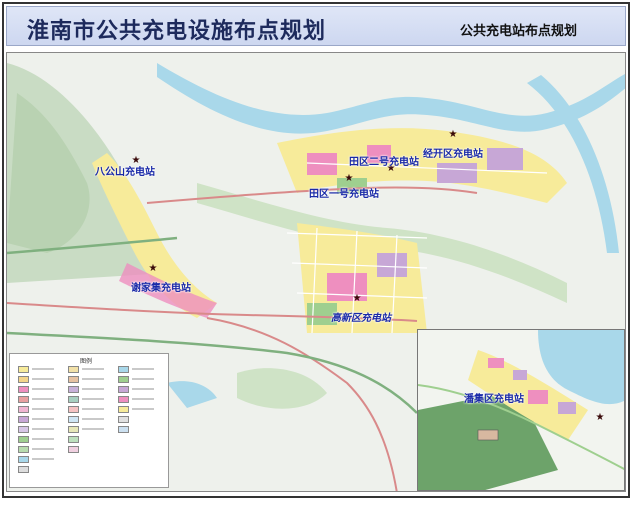 The width and height of the screenshot is (634, 510). Describe the element at coordinates (125, 170) in the screenshot. I see `station-label-bagongshan: 八公山充电站` at that location.